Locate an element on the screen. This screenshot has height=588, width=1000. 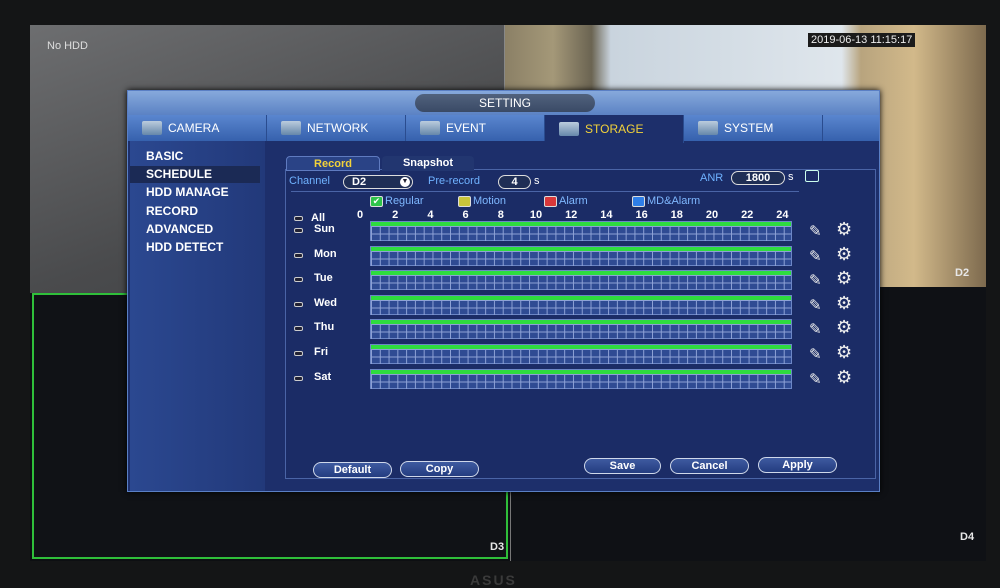
hour-tick: 22 is located at coordinates (747, 215).